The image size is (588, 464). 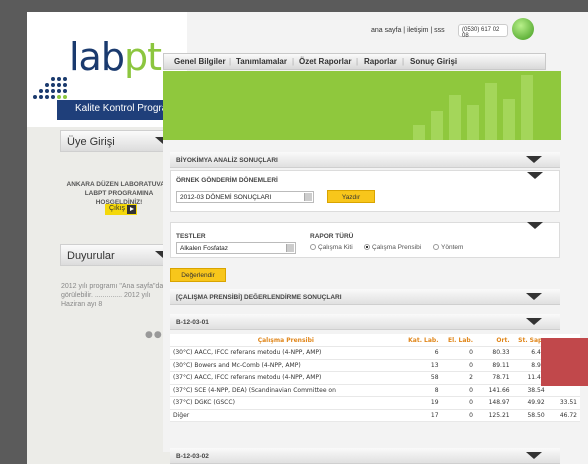 I want to click on arrow-right-icon, so click(x=131, y=209).